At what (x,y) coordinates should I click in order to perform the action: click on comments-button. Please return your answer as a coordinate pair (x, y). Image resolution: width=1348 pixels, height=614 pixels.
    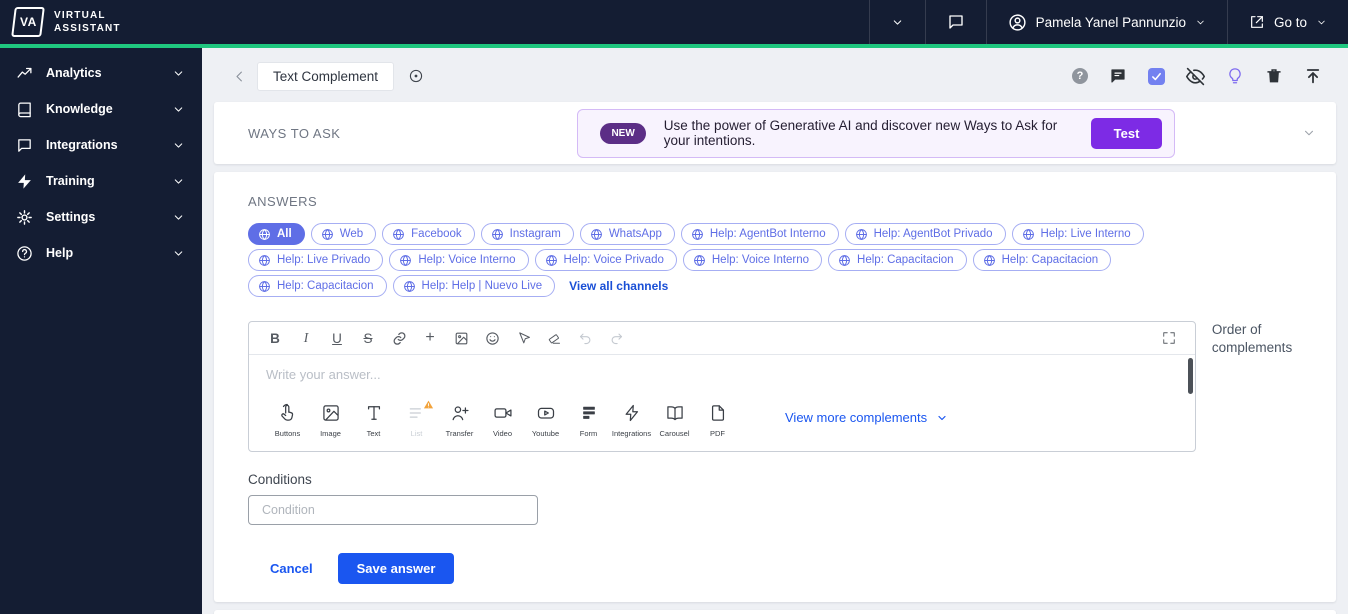
    Looking at the image, I should click on (1118, 76).